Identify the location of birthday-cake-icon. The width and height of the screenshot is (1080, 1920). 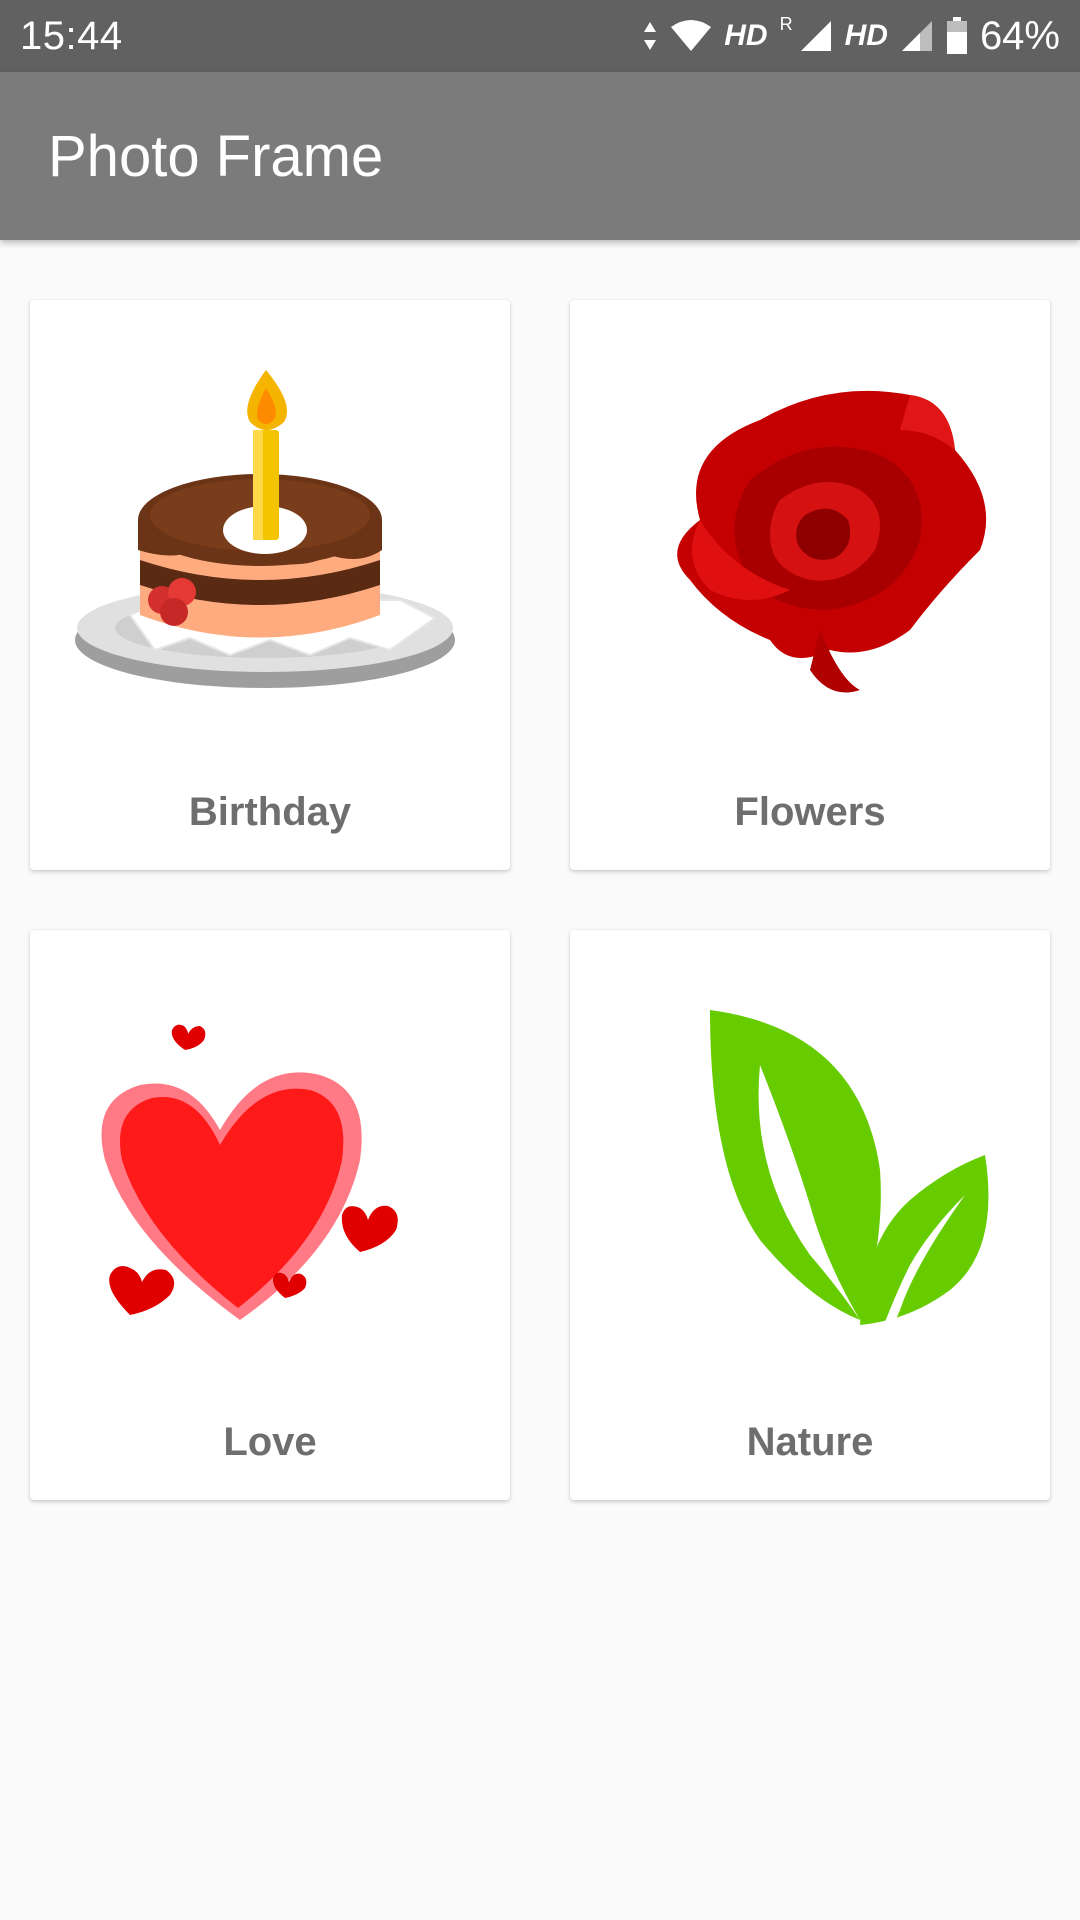
(265, 529).